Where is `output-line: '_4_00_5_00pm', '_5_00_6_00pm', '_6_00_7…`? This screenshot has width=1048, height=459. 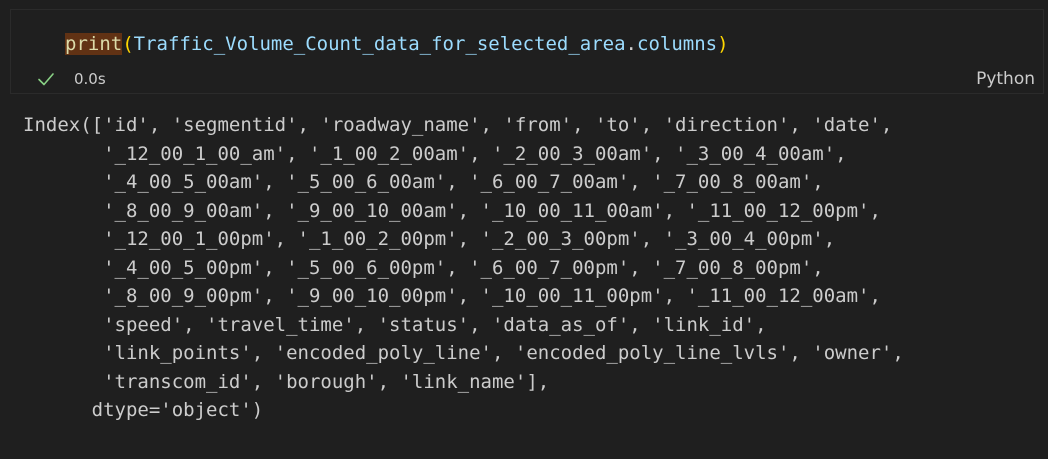
output-line: '_4_00_5_00pm', '_5_00_6_00pm', '_6_00_7… is located at coordinates (423, 267).